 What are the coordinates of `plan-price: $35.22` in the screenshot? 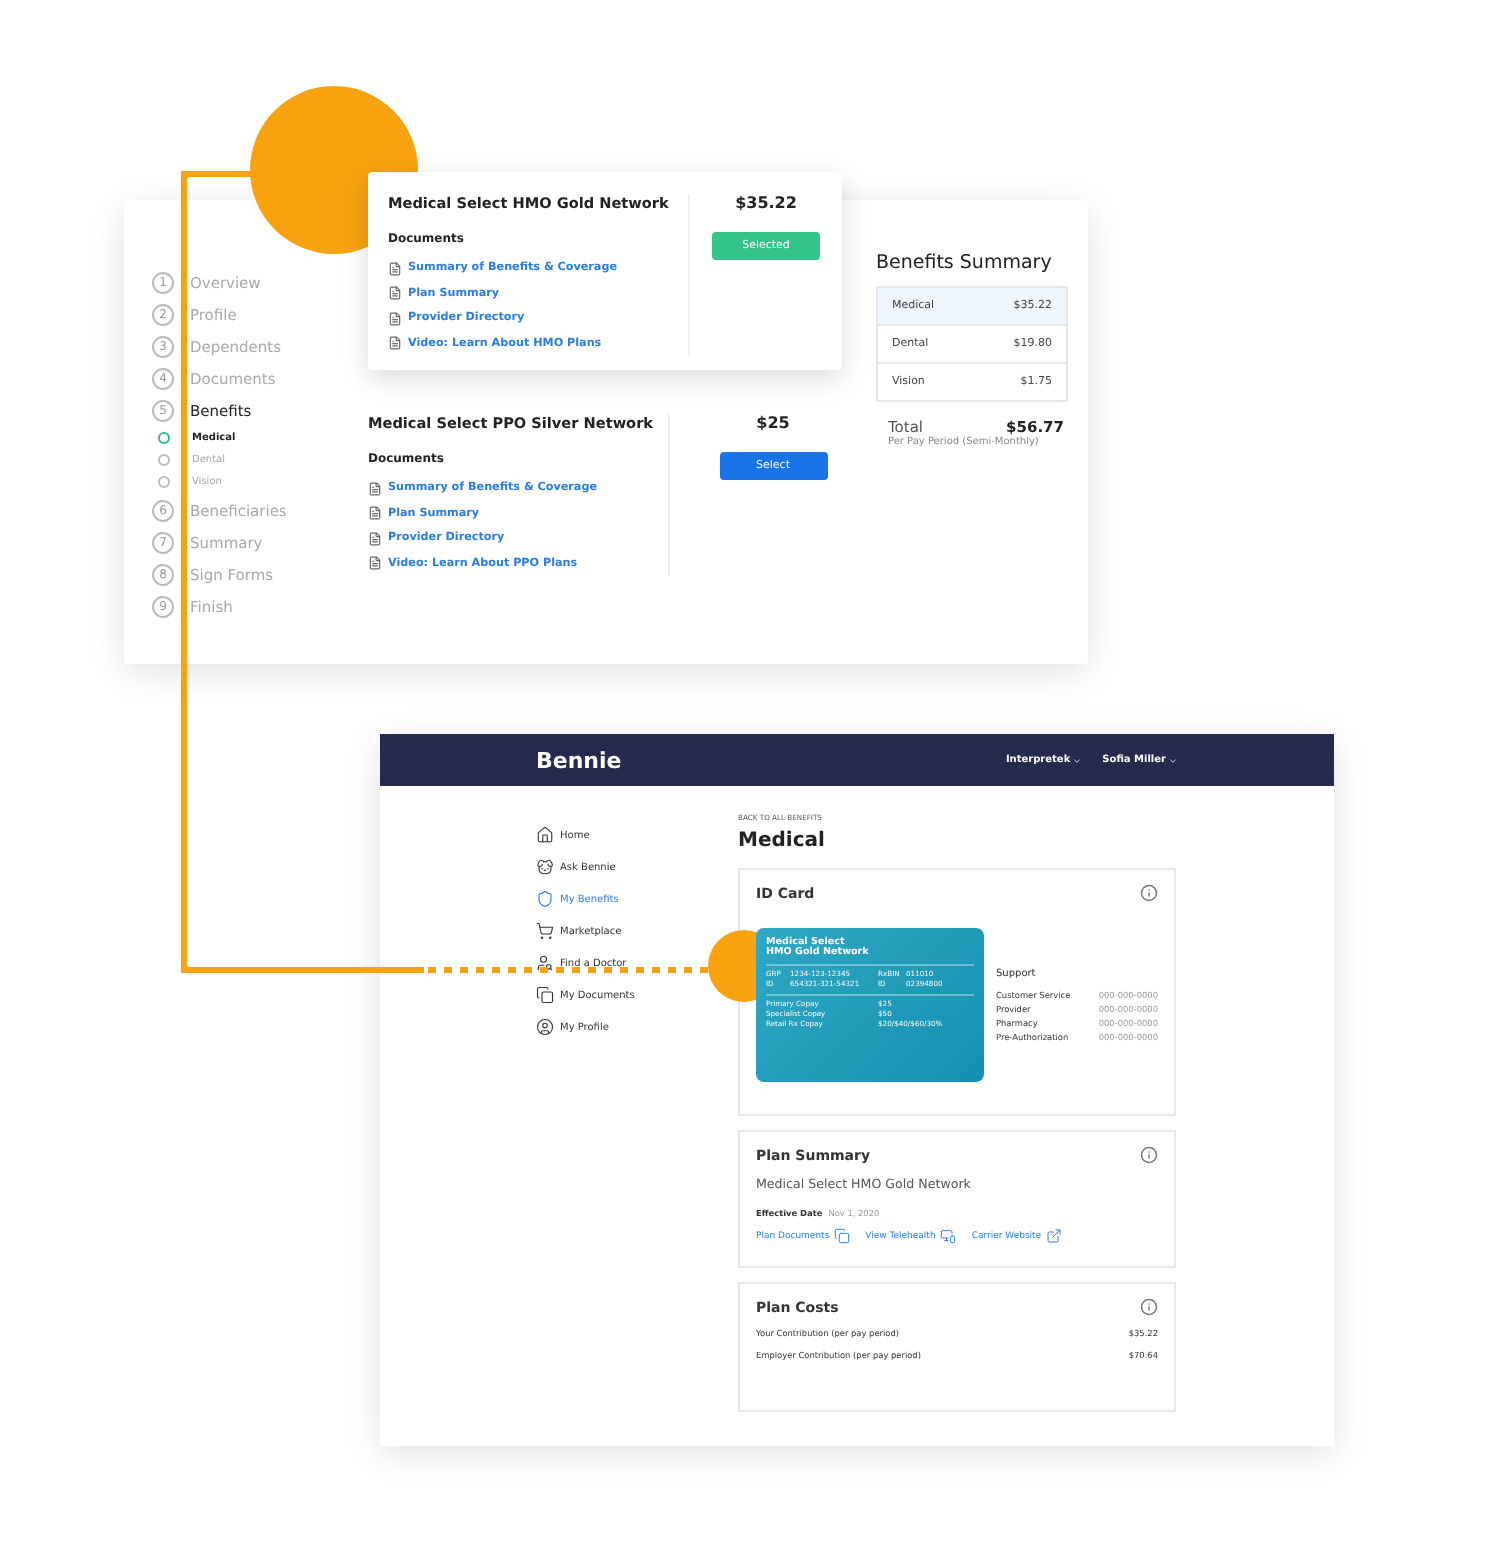 It's located at (766, 203).